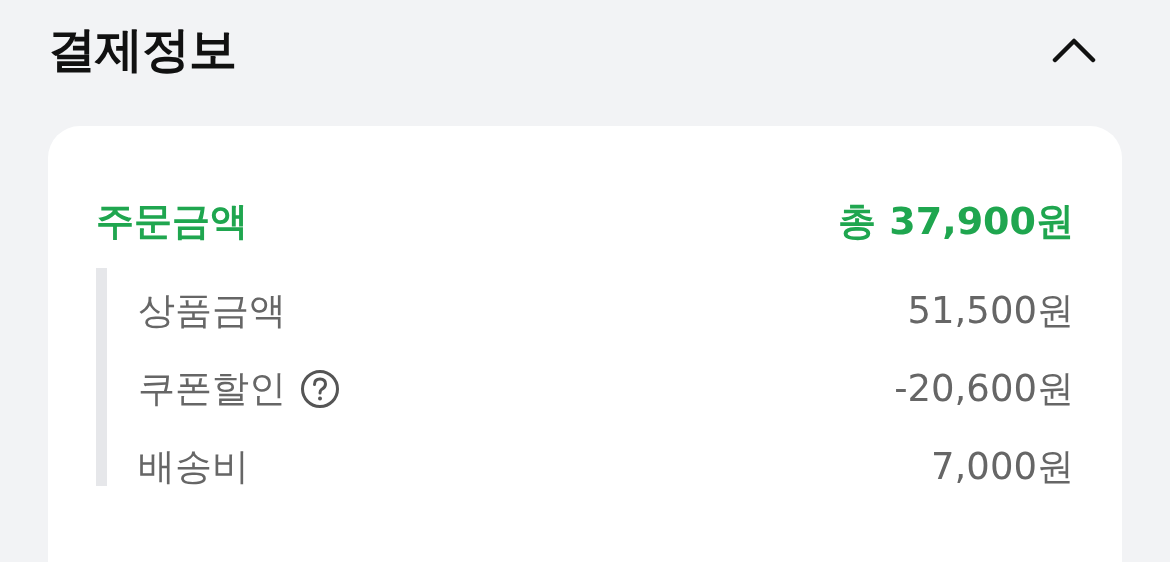 Image resolution: width=1170 pixels, height=562 pixels. What do you see at coordinates (984, 389) in the screenshot?
I see `price-value: -20,600원` at bounding box center [984, 389].